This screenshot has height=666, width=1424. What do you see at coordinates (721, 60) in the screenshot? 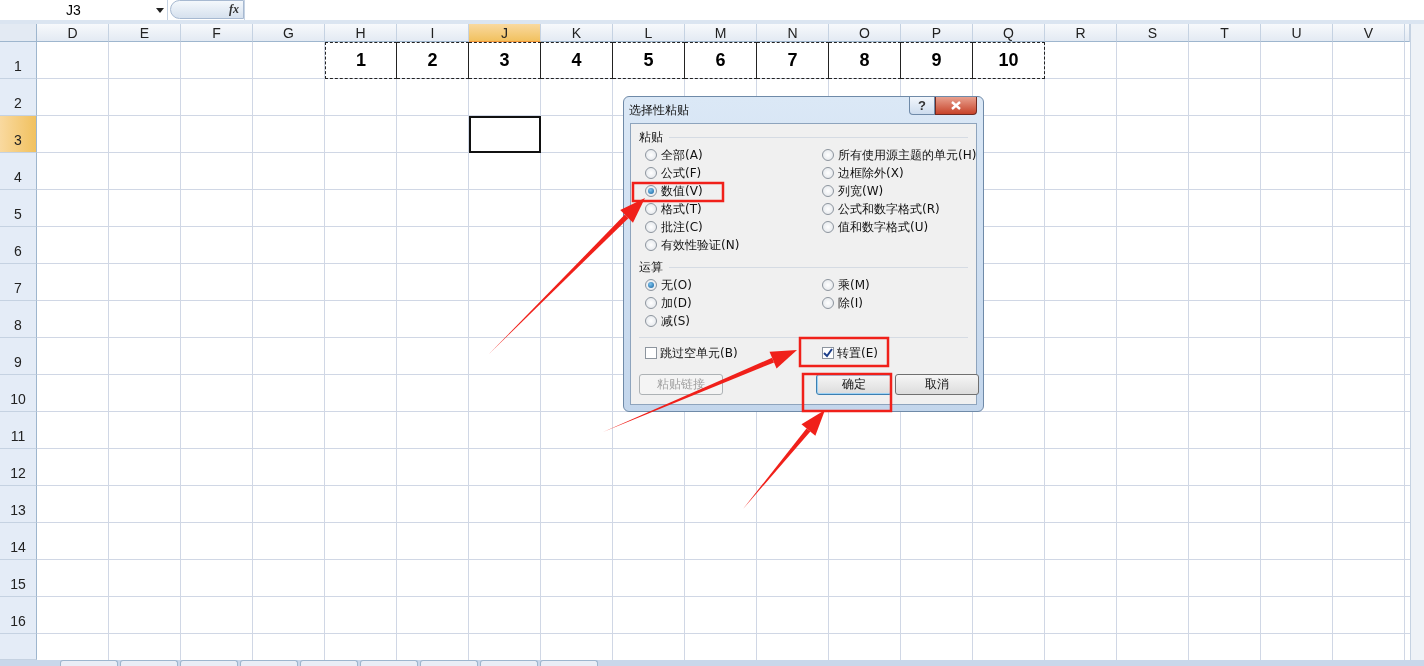
I see `table-cell: 6` at bounding box center [721, 60].